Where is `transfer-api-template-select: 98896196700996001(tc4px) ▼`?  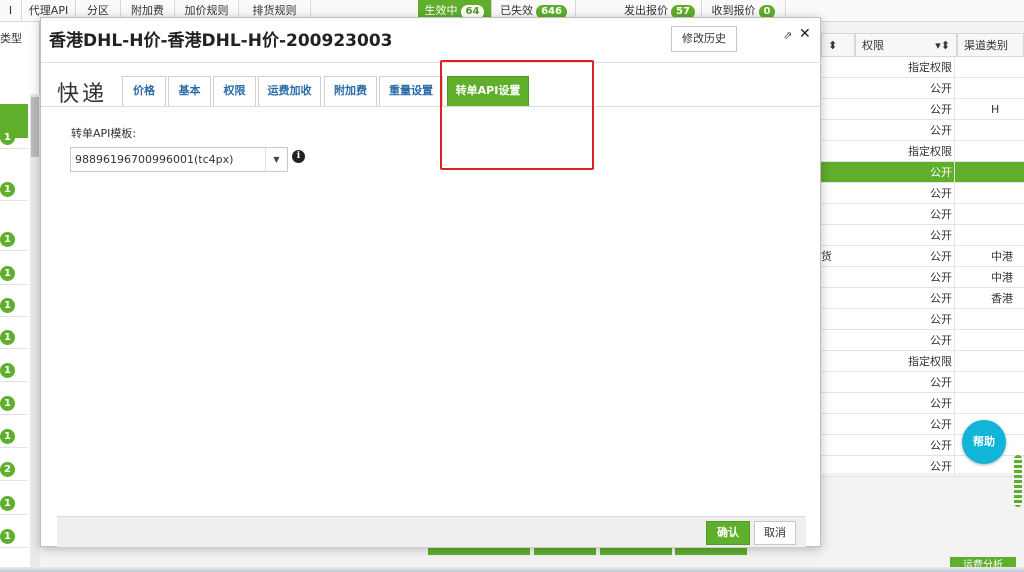
transfer-api-template-select: 98896196700996001(tc4px) ▼ is located at coordinates (179, 159).